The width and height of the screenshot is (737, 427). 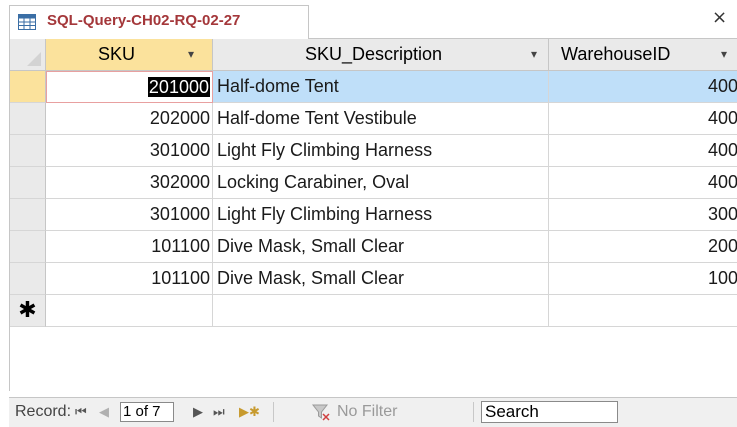 I want to click on column-header-sku: SKU ▾, so click(x=129, y=55).